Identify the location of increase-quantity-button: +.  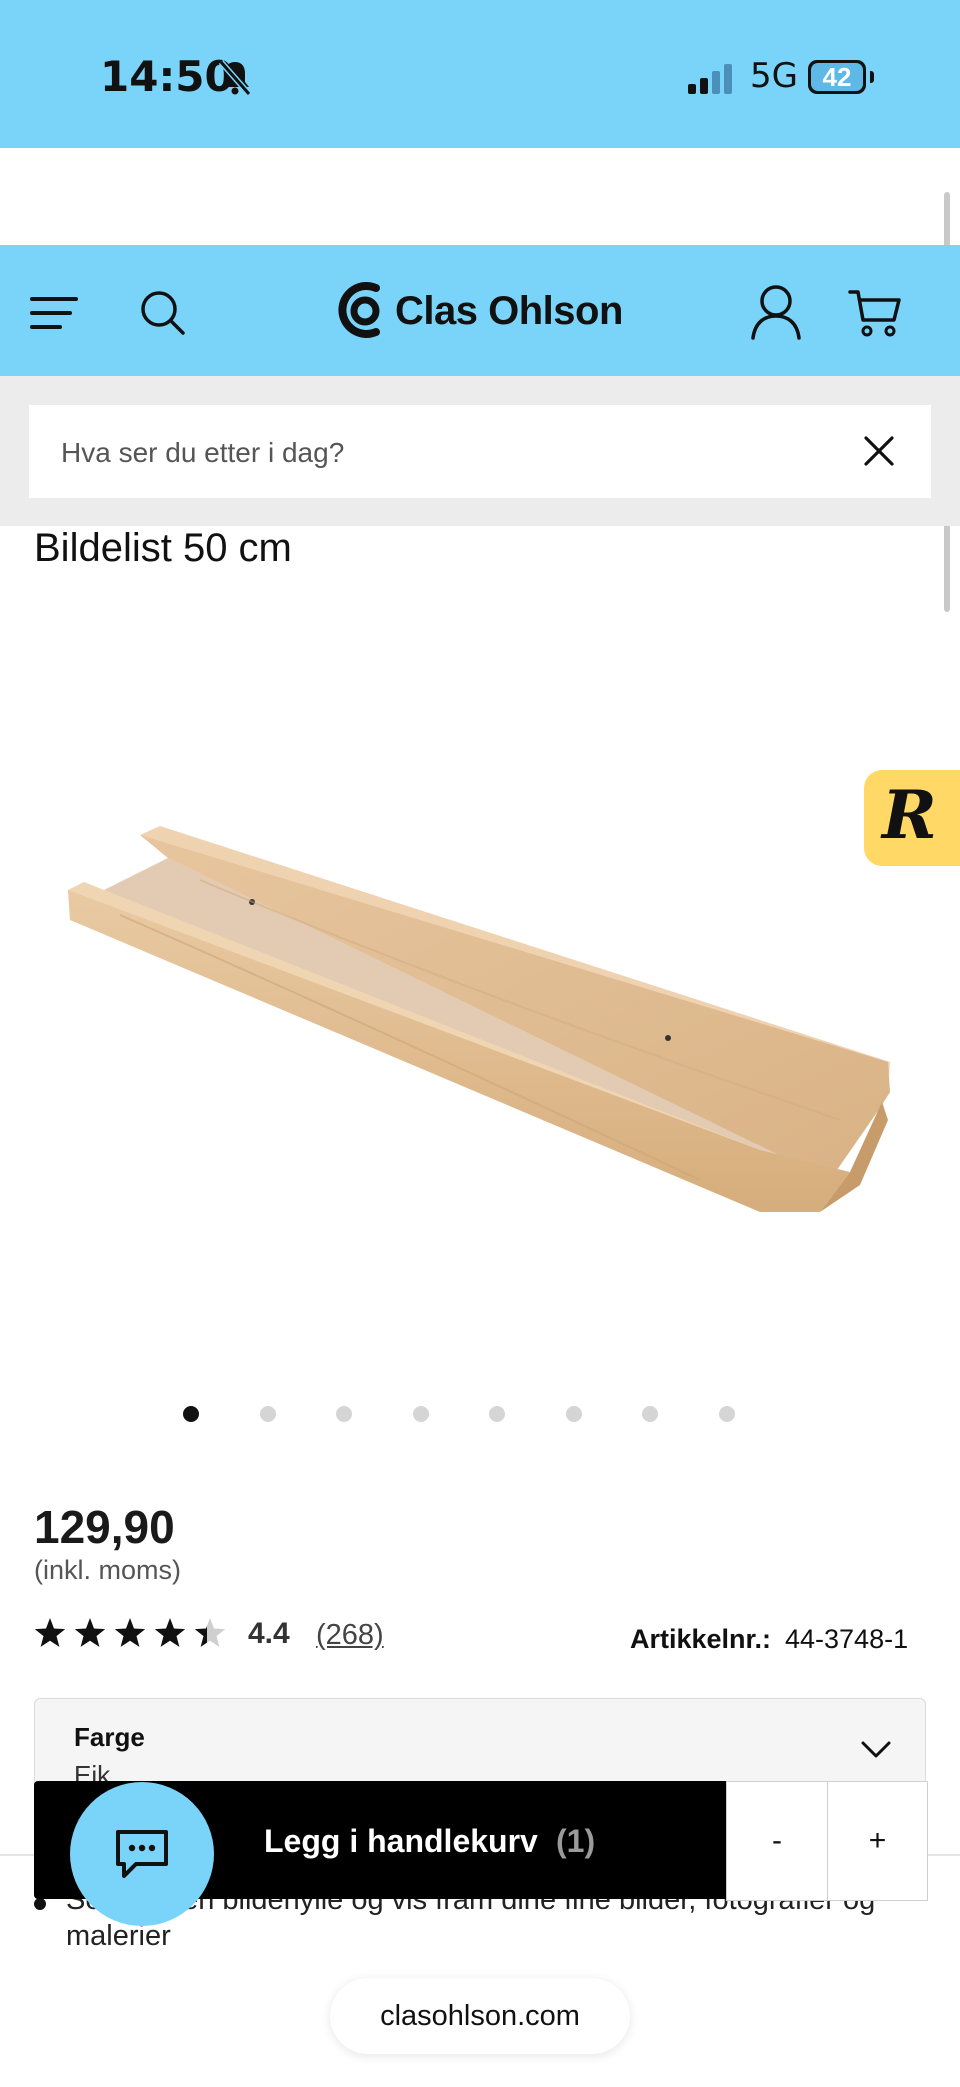
(877, 1841).